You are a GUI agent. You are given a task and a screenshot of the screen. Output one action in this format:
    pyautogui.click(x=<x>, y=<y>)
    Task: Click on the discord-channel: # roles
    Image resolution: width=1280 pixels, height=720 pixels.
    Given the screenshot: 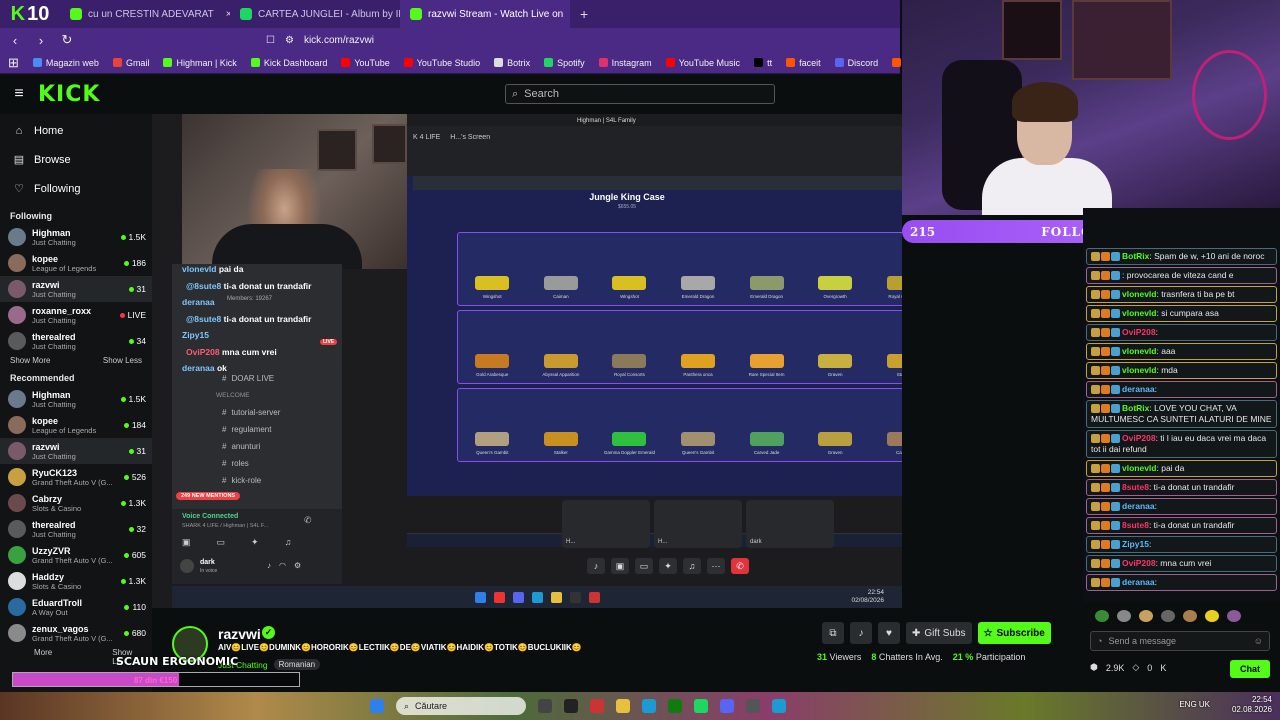 What is the action you would take?
    pyautogui.click(x=257, y=463)
    